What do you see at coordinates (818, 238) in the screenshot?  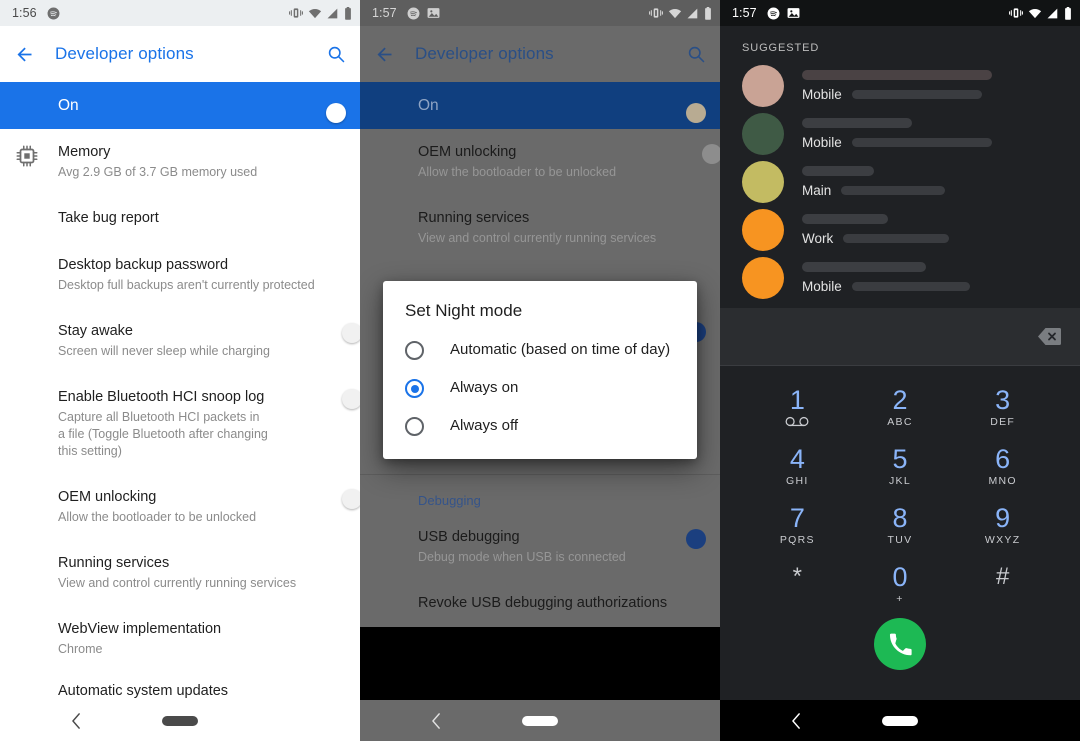 I see `contact-number-type: Work` at bounding box center [818, 238].